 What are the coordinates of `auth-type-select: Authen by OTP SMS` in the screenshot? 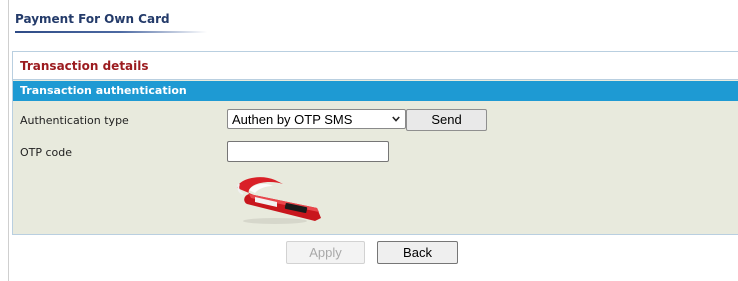 It's located at (316, 119).